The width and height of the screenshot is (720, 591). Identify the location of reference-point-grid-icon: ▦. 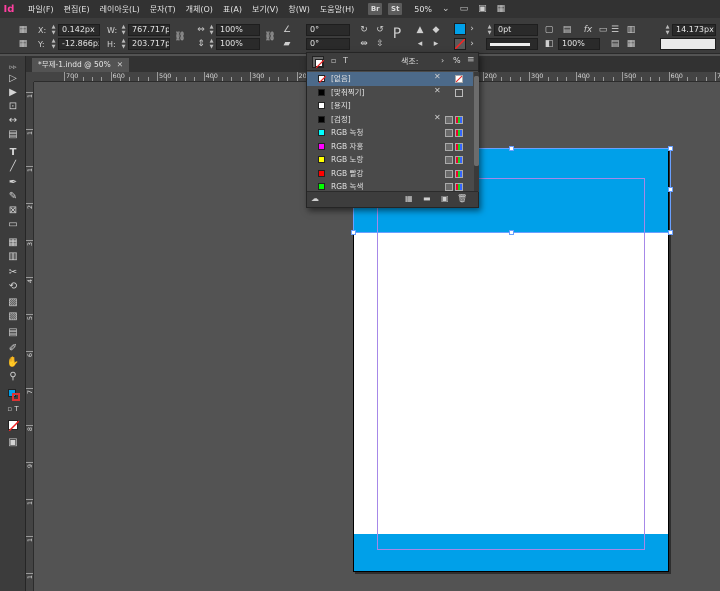
(23, 44).